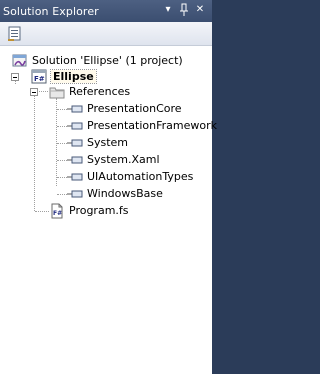  Describe the element at coordinates (134, 108) in the screenshot. I see `reference-label: PresentationCore` at that location.